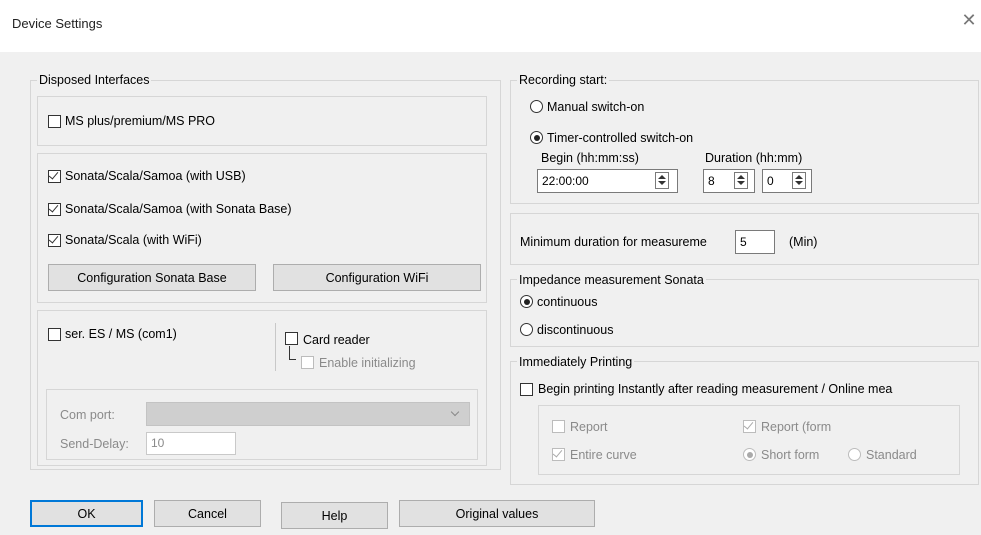 The width and height of the screenshot is (981, 535). What do you see at coordinates (307, 362) in the screenshot?
I see `enable-initializing-checkbox` at bounding box center [307, 362].